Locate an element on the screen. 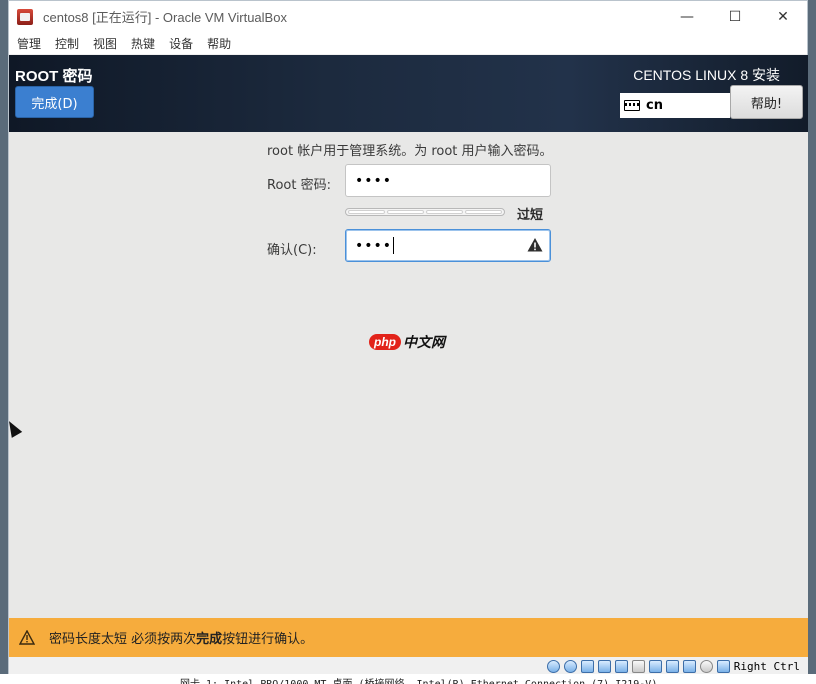 Image resolution: width=816 pixels, height=684 pixels. keyboard-capture-icon is located at coordinates (723, 666).